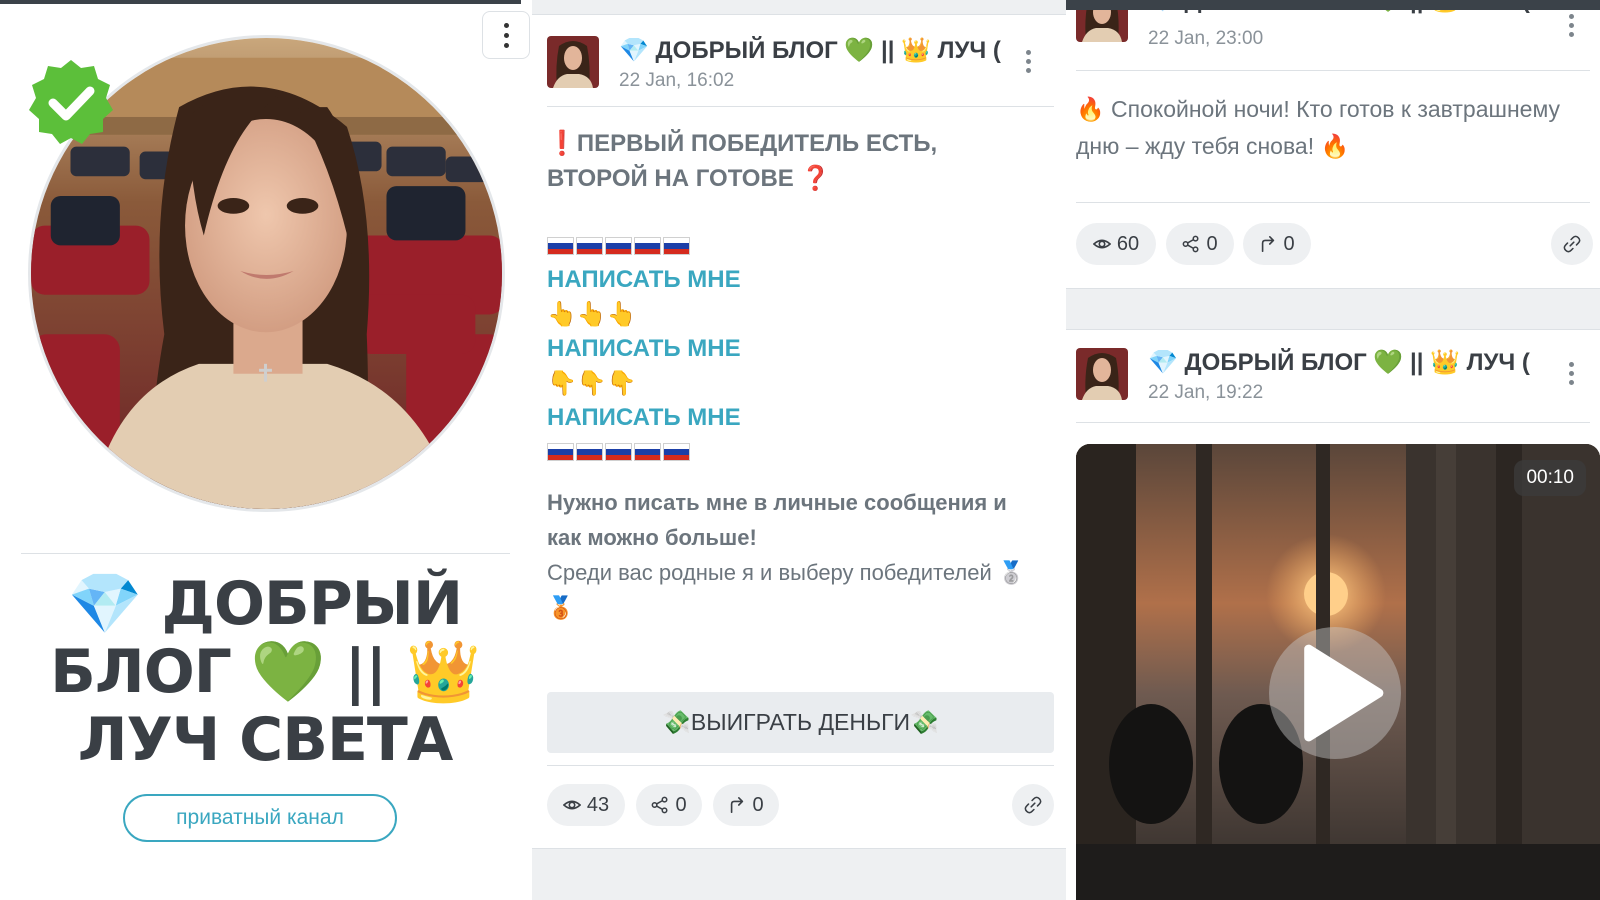  I want to click on channel-title: 💎 ДОБРЫЙ БЛОГ 💚 || 👑 ЛУЧ СВЕТА, so click(265, 672).